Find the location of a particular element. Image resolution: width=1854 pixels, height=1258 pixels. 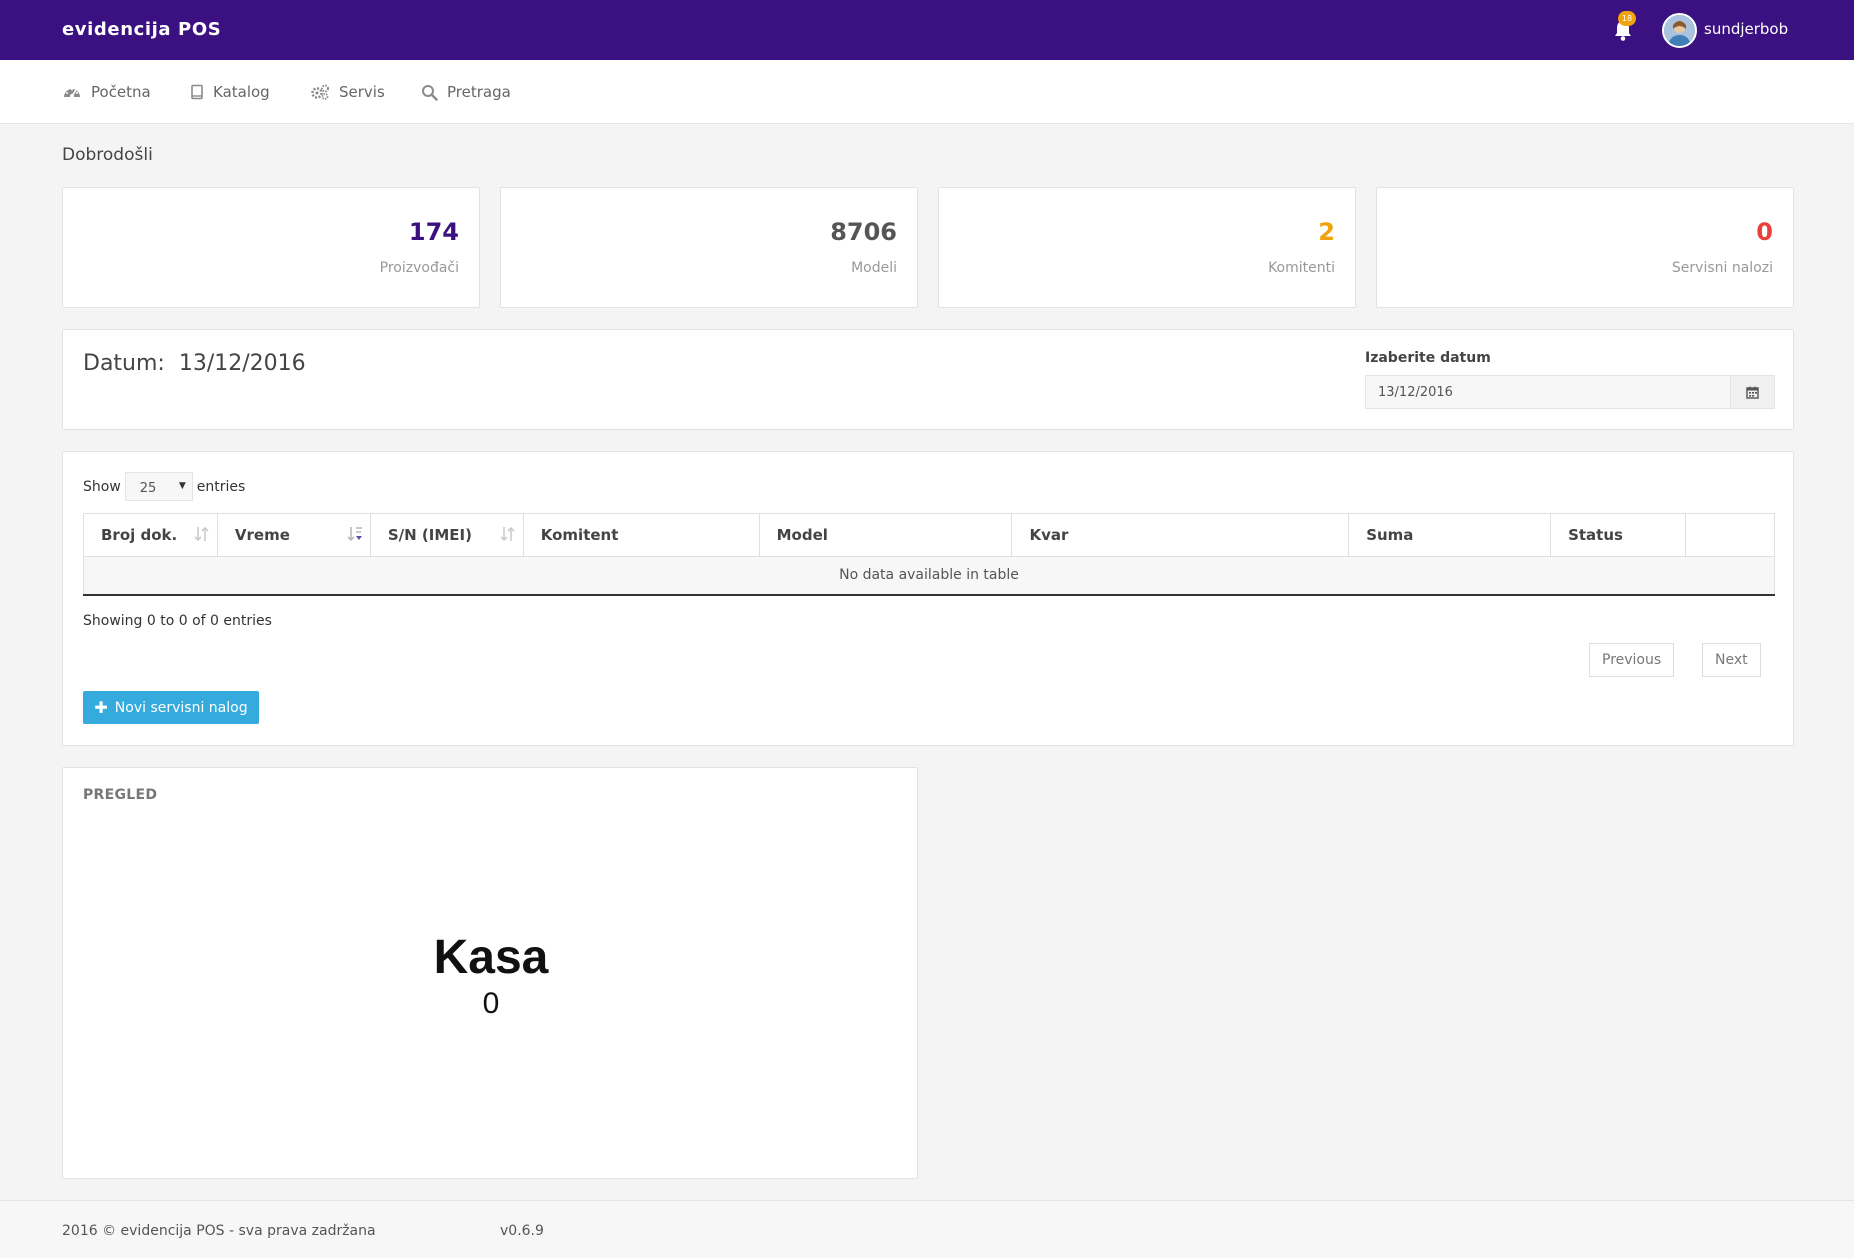

stat-value: 8706 is located at coordinates (863, 232).